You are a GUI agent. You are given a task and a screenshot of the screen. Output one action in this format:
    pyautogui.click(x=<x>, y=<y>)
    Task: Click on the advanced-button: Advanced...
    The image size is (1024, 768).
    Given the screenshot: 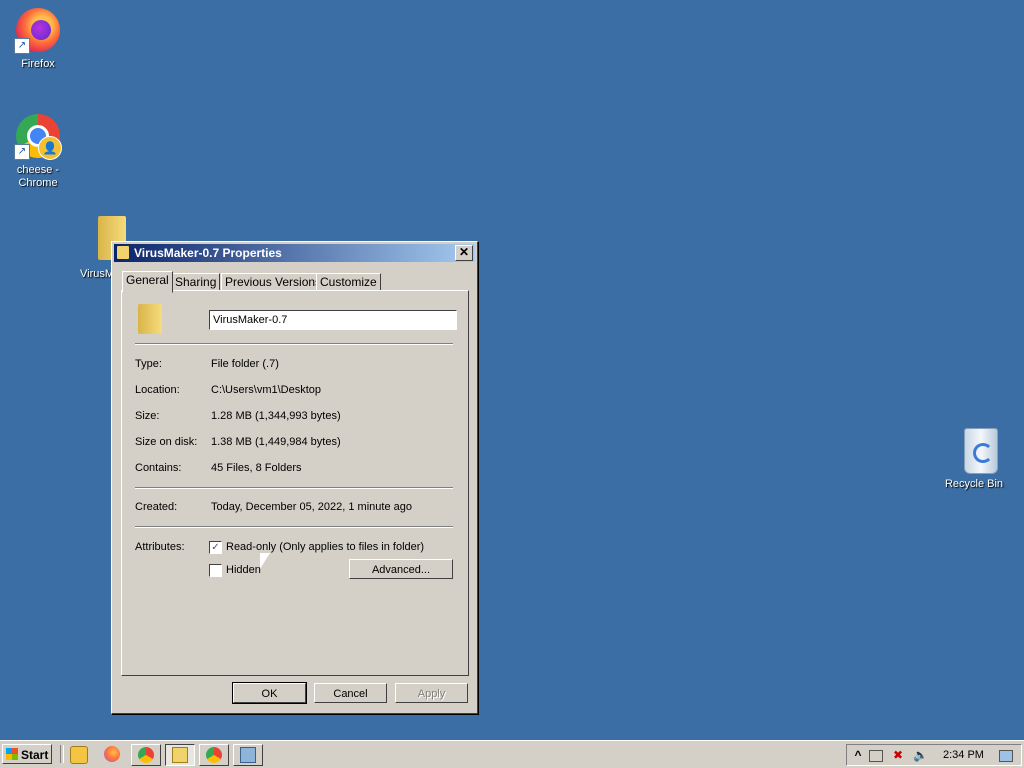 What is the action you would take?
    pyautogui.click(x=401, y=569)
    